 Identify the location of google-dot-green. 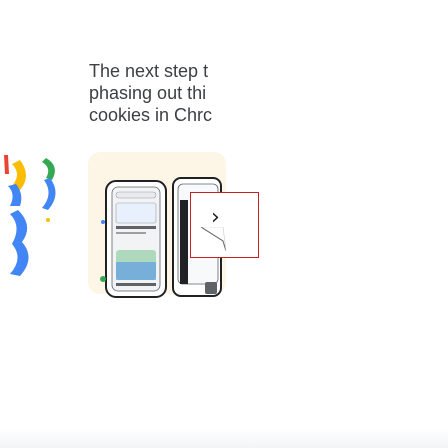
(103, 279).